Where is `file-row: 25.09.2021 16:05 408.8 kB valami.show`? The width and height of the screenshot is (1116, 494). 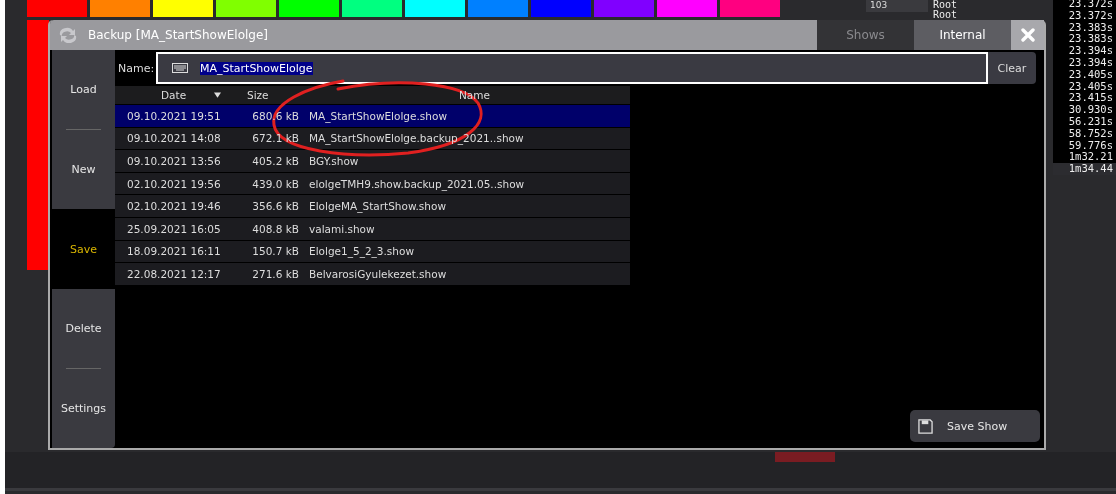
file-row: 25.09.2021 16:05 408.8 kB valami.show is located at coordinates (372, 229).